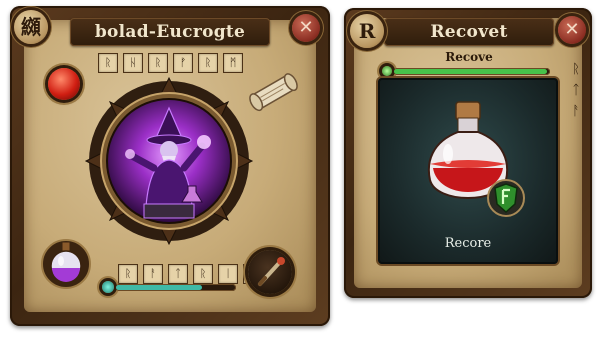  I want to click on side-rune: ᚨ, so click(576, 111).